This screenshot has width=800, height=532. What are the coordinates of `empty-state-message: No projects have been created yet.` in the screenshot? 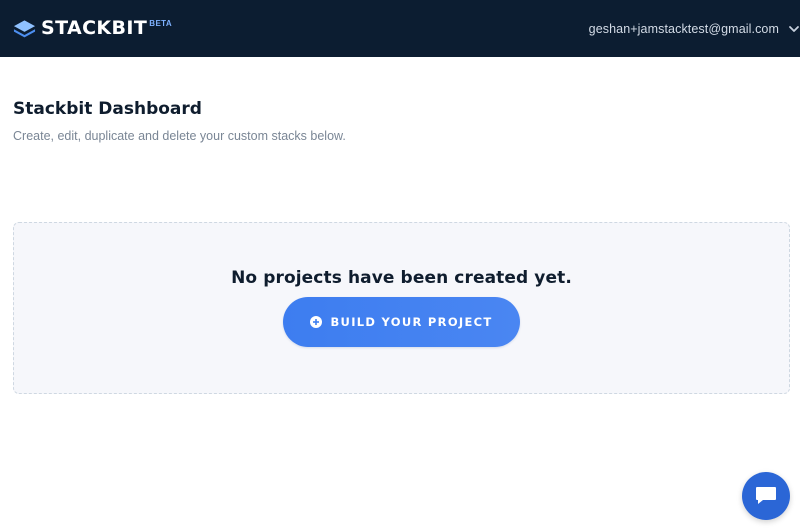 It's located at (401, 278).